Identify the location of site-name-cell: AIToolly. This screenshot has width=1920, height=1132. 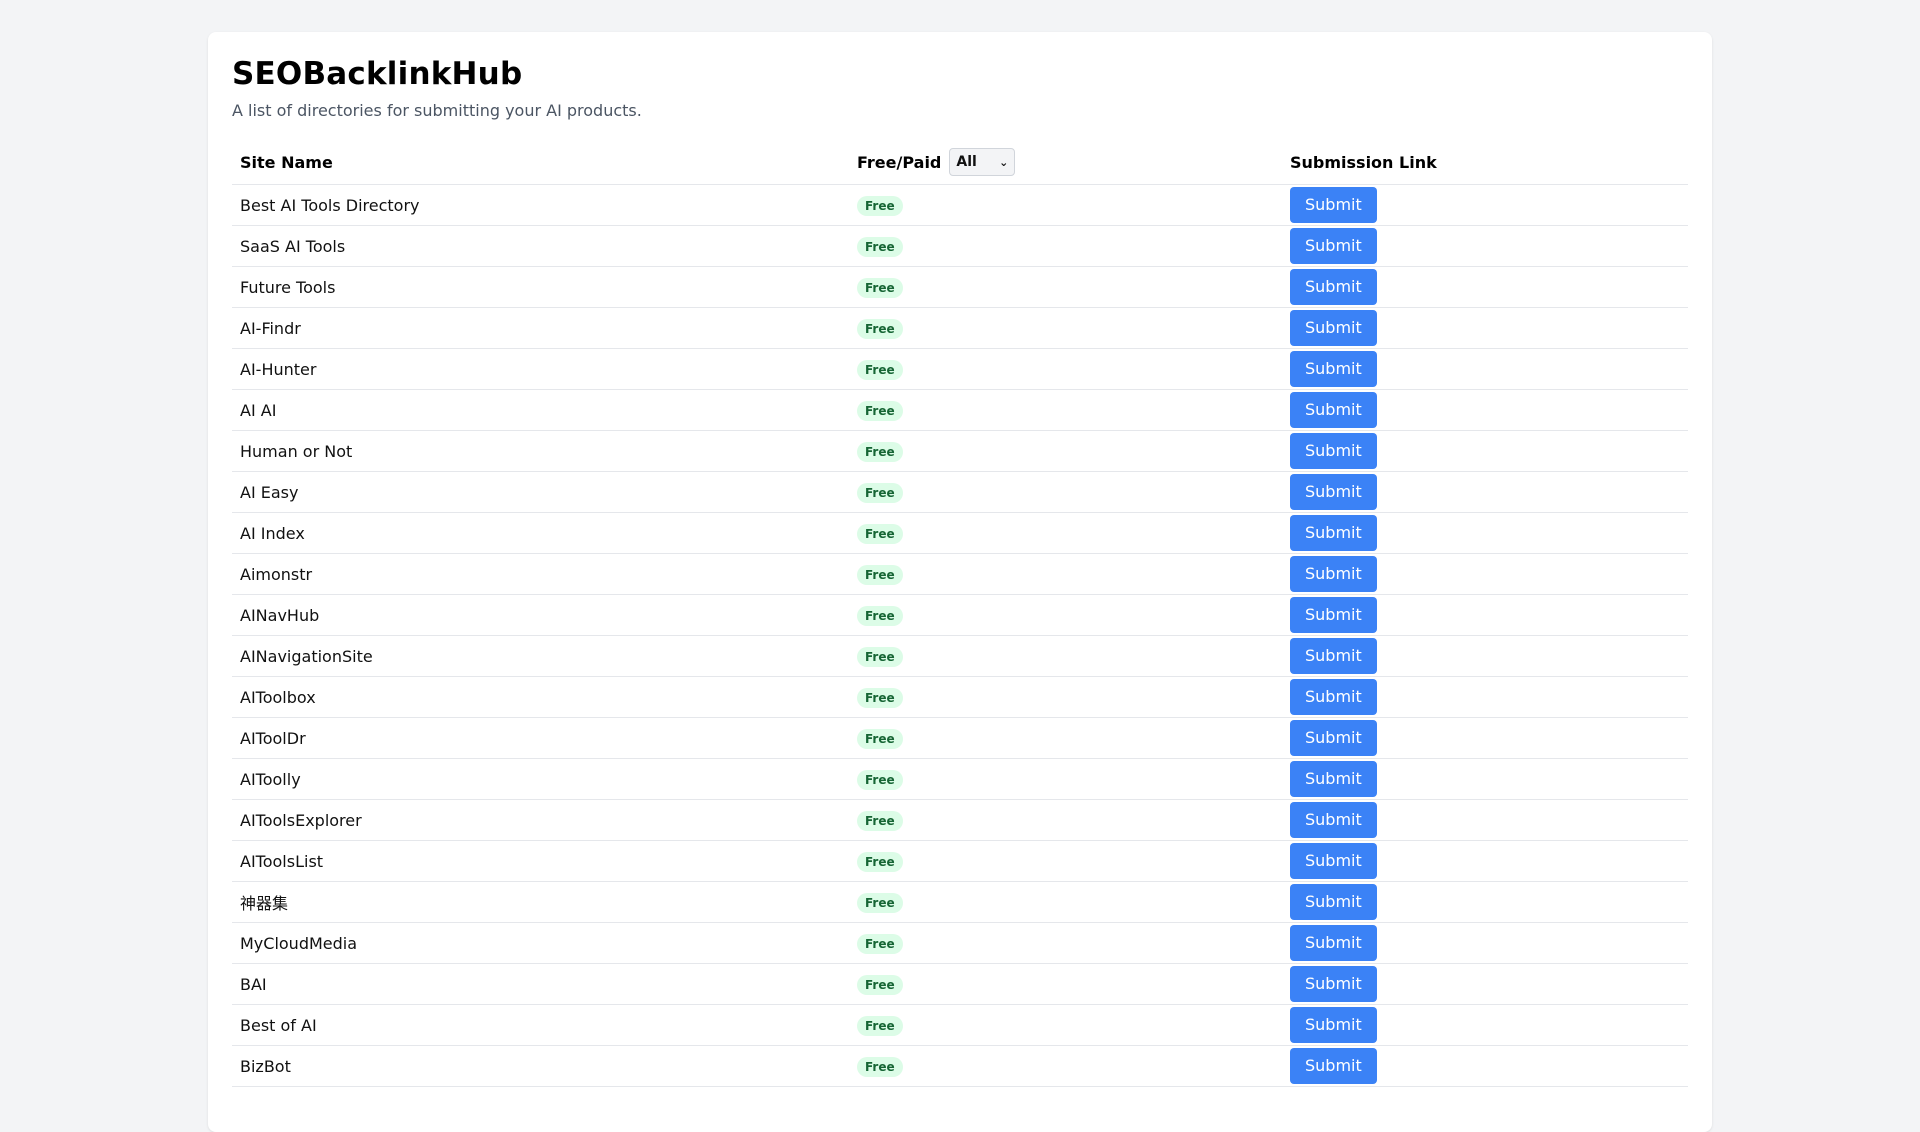
(540, 779).